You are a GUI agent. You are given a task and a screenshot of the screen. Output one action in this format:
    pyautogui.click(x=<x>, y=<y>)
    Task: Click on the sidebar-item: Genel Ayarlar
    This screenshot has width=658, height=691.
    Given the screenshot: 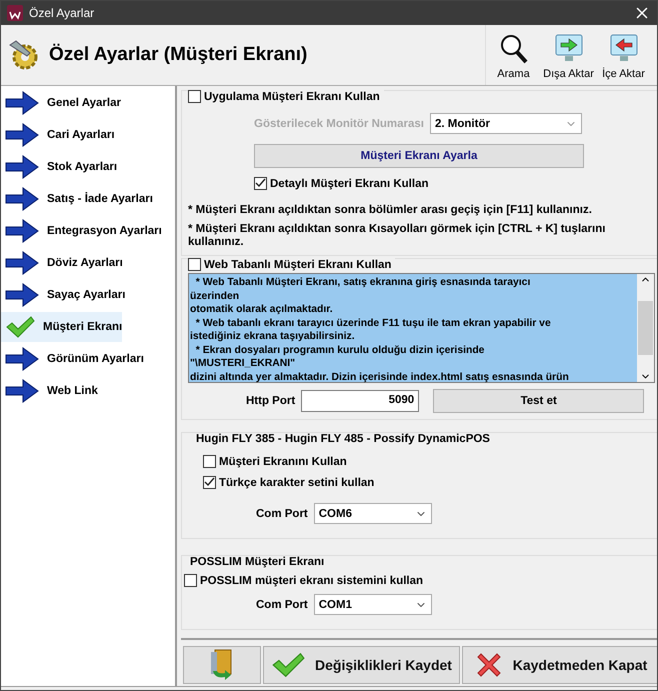 What is the action you would take?
    pyautogui.click(x=61, y=103)
    